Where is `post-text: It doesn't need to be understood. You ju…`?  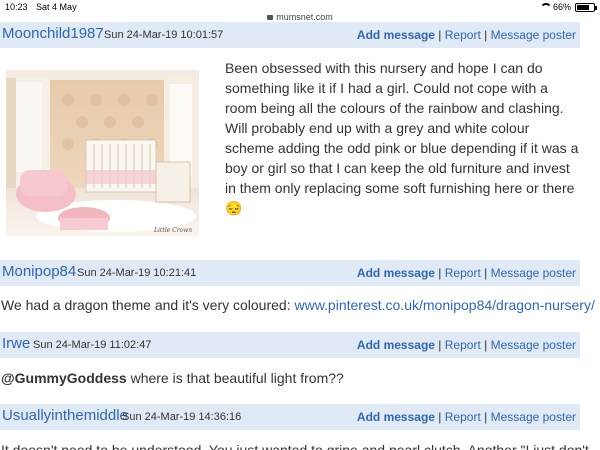
post-text: It doesn't need to be understood. You ju… is located at coordinates (295, 446).